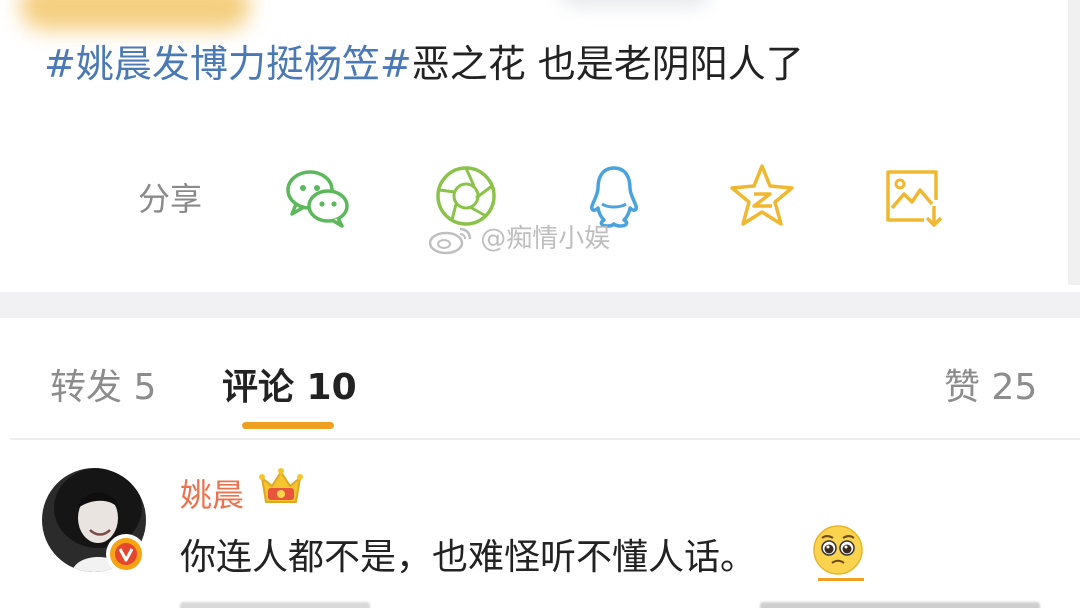 Image resolution: width=1080 pixels, height=608 pixels. I want to click on weibo-watermark: @痴情小娱, so click(519, 236).